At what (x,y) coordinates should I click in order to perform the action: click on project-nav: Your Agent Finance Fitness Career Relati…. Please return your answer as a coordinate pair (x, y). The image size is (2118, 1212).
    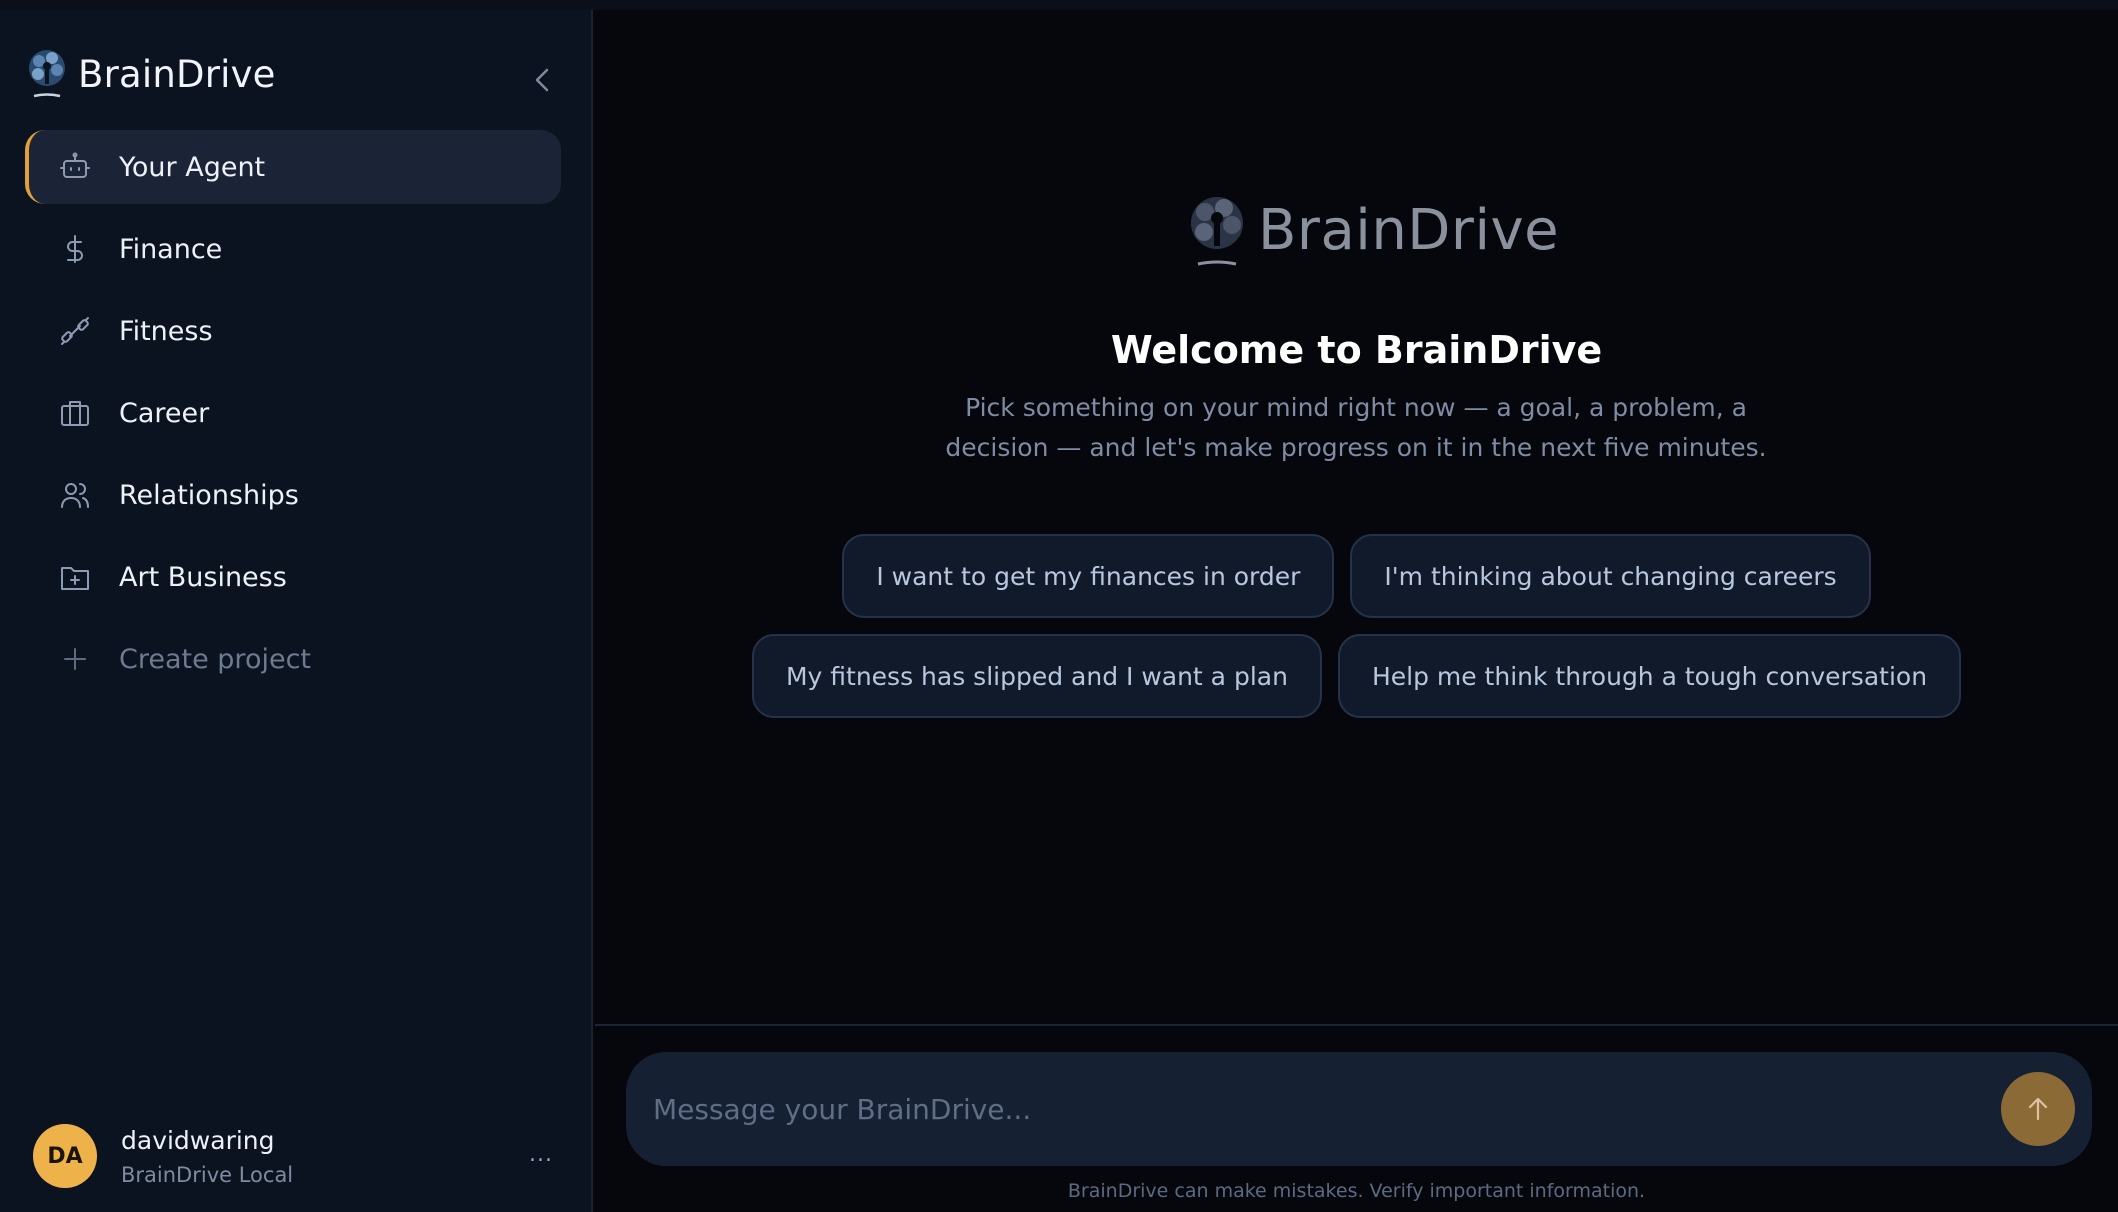
    Looking at the image, I should click on (293, 417).